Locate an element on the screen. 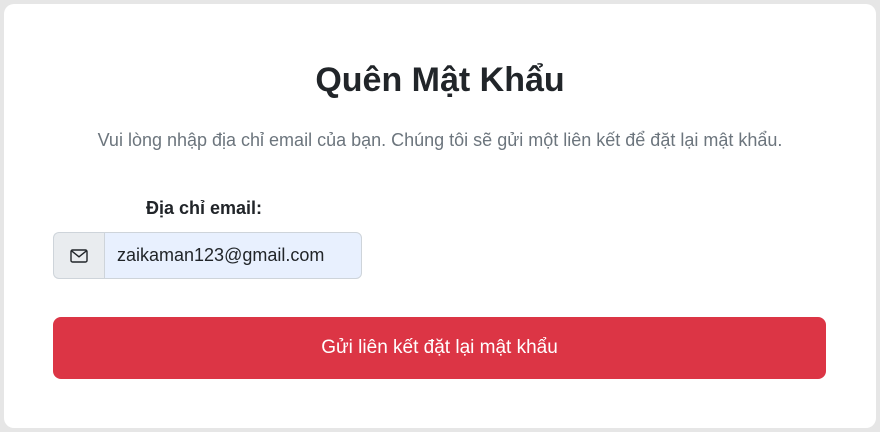 The image size is (880, 432). envelope-icon is located at coordinates (78, 255).